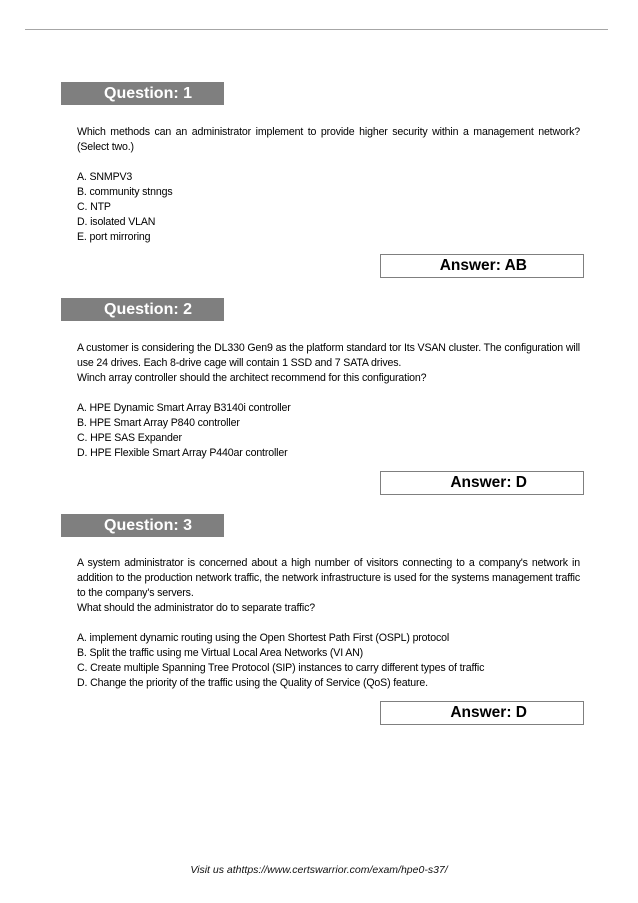  I want to click on question-3-header: Question: 3, so click(142, 525).